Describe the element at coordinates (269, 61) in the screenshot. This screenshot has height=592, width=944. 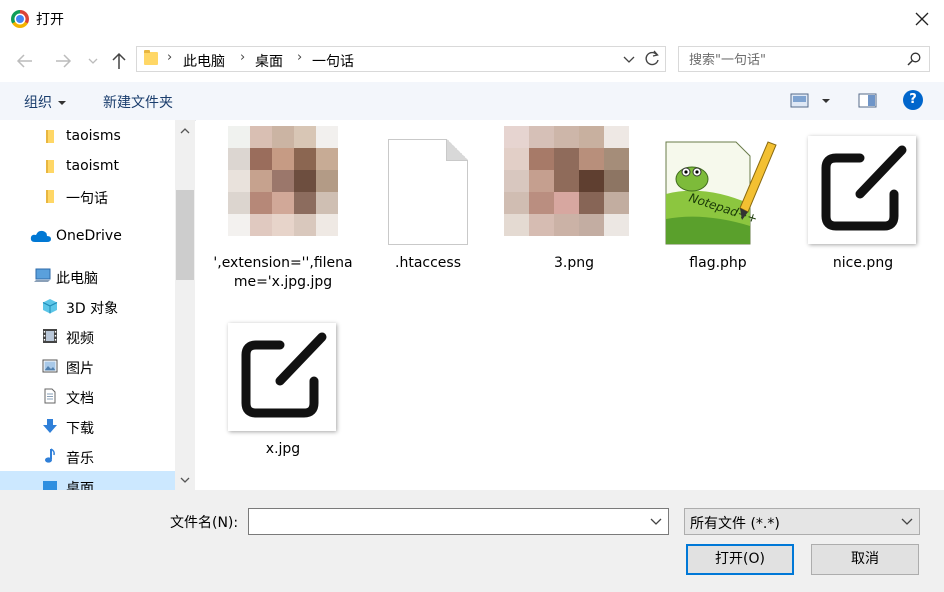
I see `breadcrumb-desktop: 桌面` at that location.